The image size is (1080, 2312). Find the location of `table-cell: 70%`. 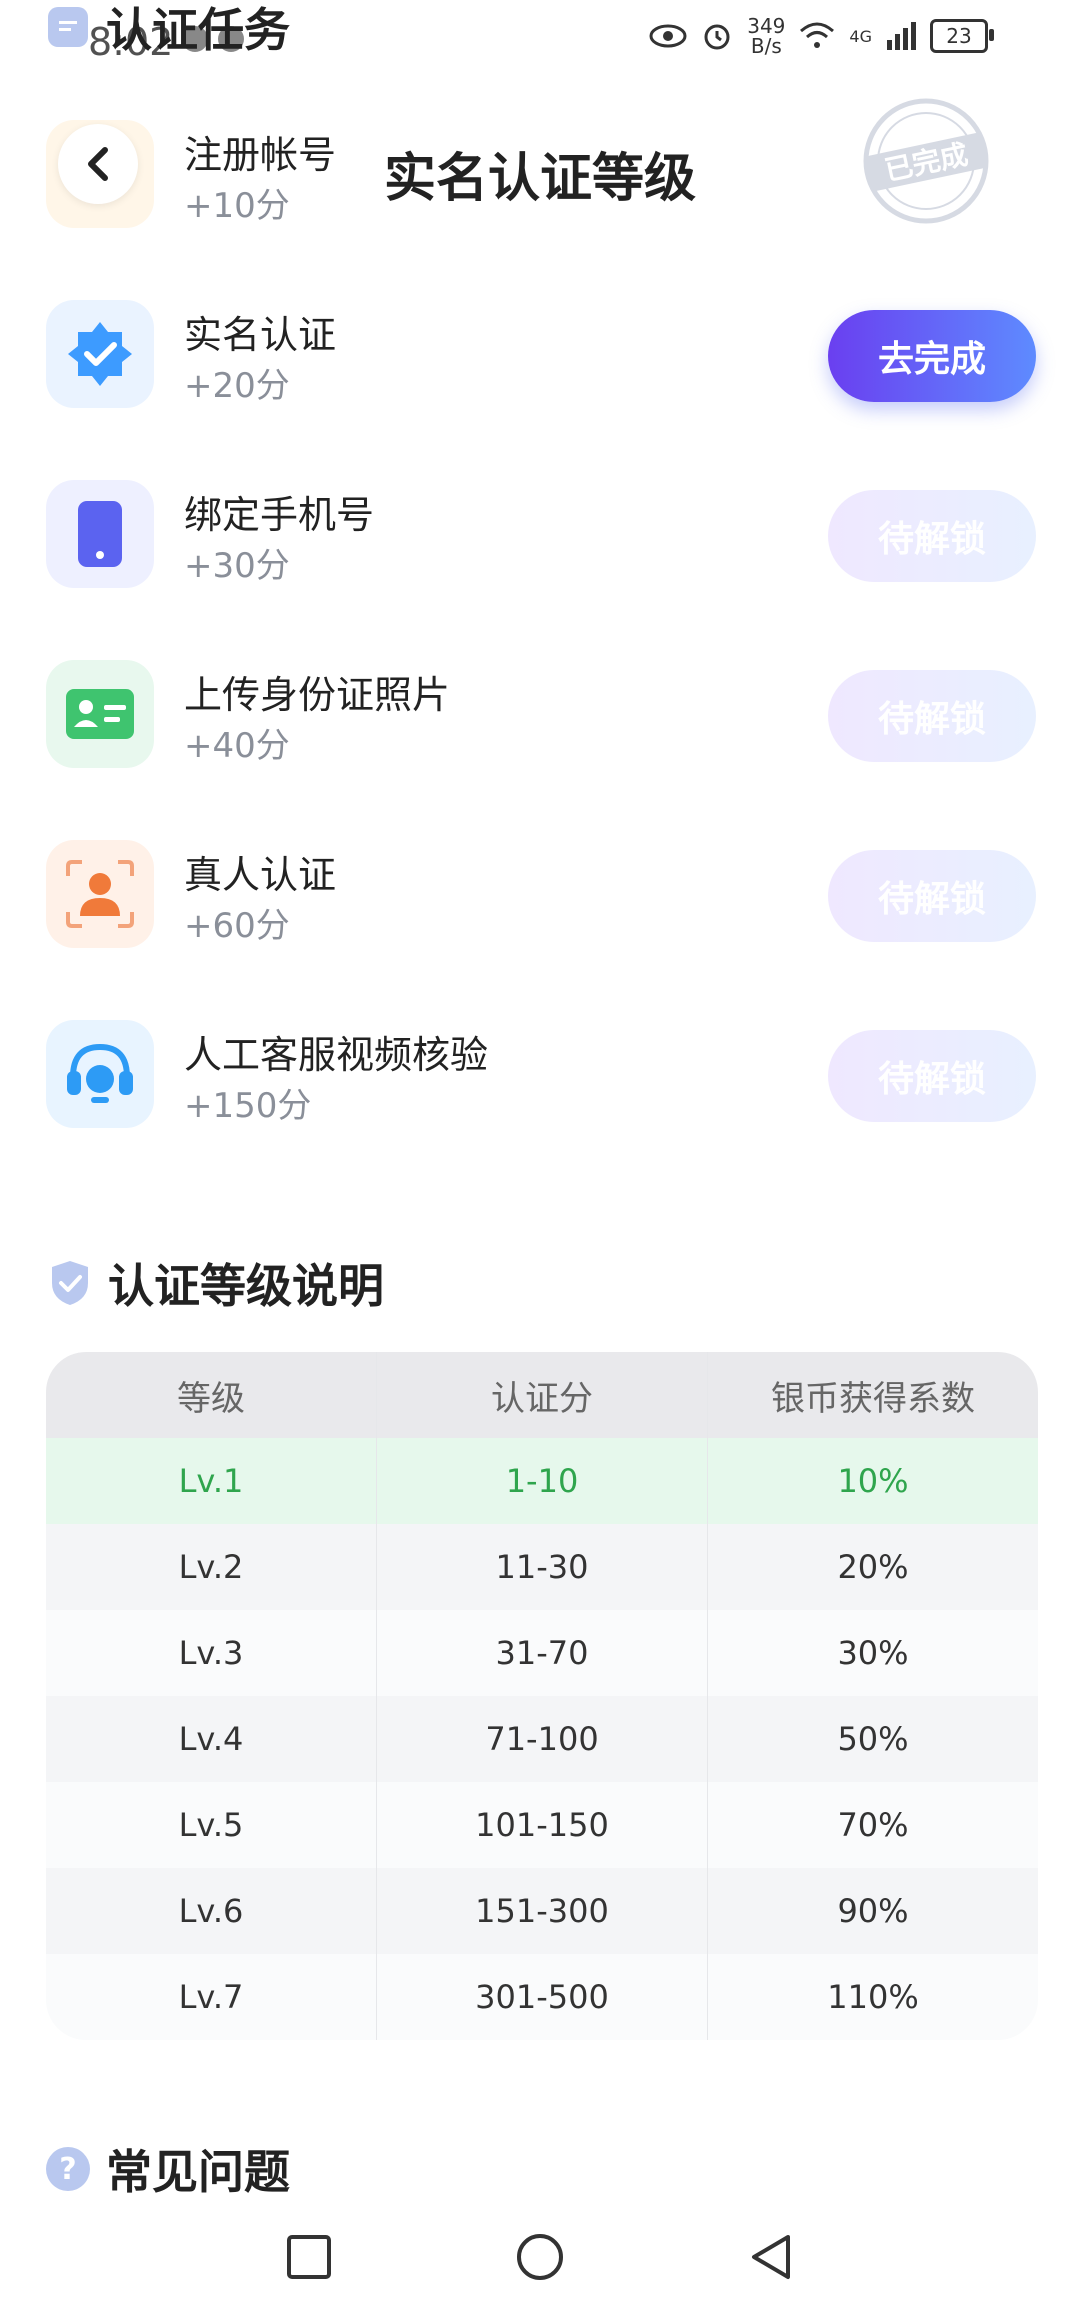

table-cell: 70% is located at coordinates (873, 1825).